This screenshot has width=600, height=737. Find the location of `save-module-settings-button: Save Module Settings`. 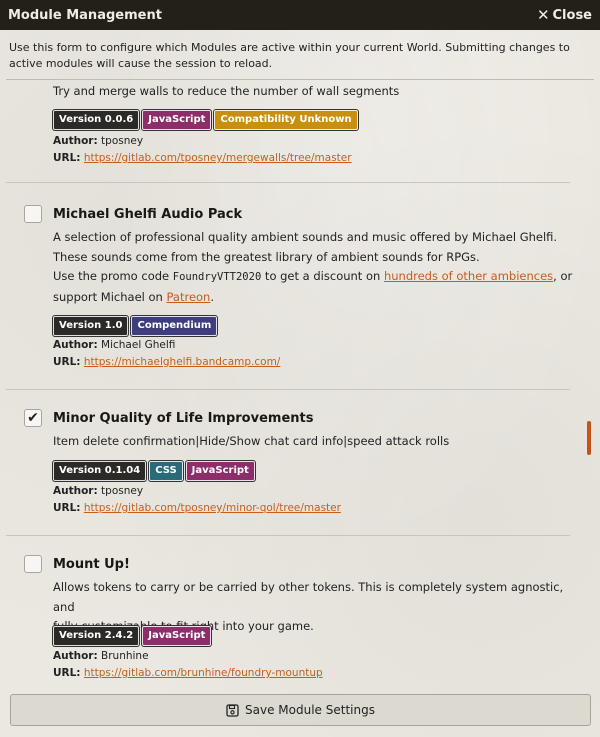

save-module-settings-button: Save Module Settings is located at coordinates (300, 710).